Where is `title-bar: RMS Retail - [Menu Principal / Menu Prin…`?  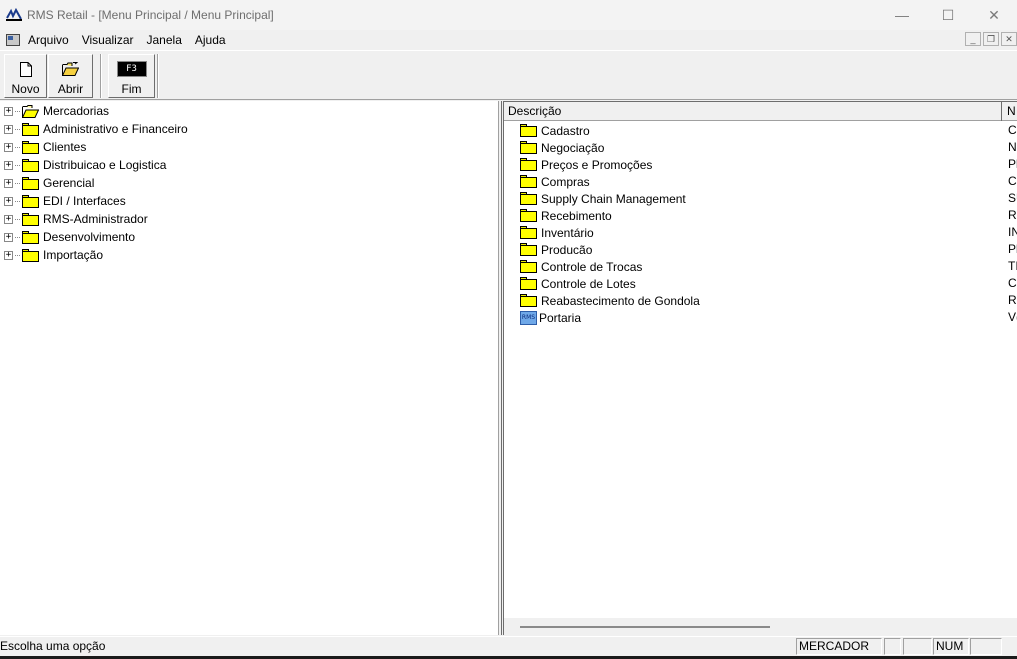 title-bar: RMS Retail - [Menu Principal / Menu Prin… is located at coordinates (508, 15).